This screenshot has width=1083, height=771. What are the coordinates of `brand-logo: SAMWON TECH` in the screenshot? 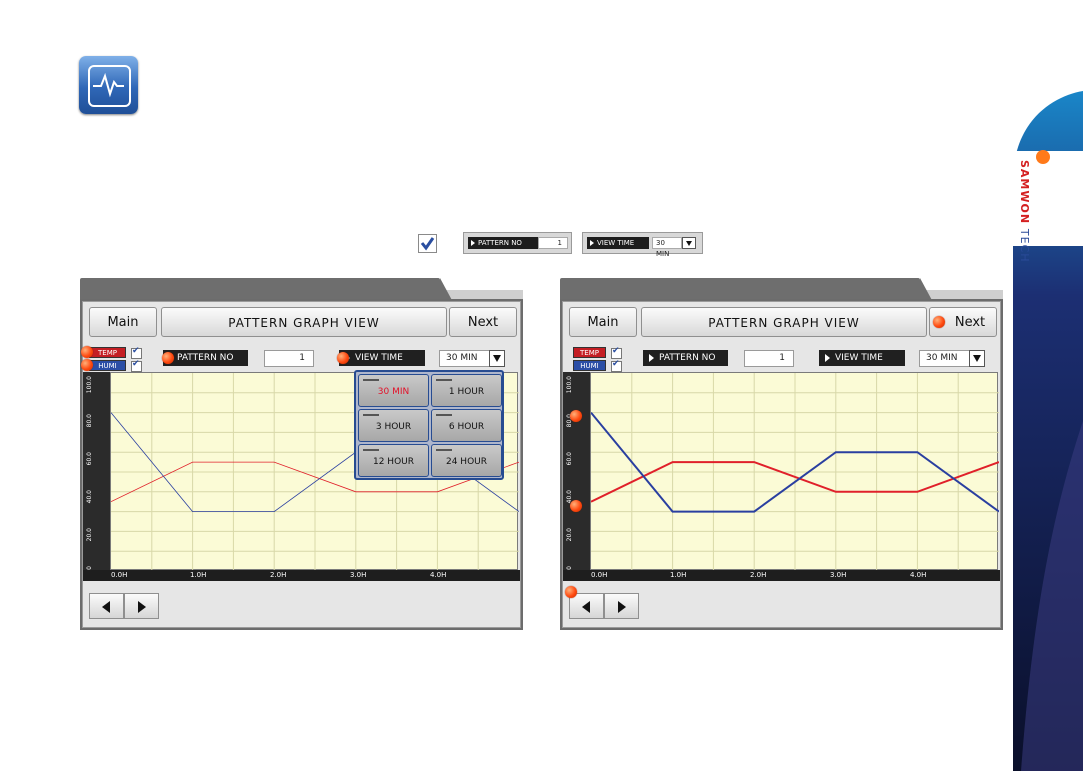 It's located at (1024, 211).